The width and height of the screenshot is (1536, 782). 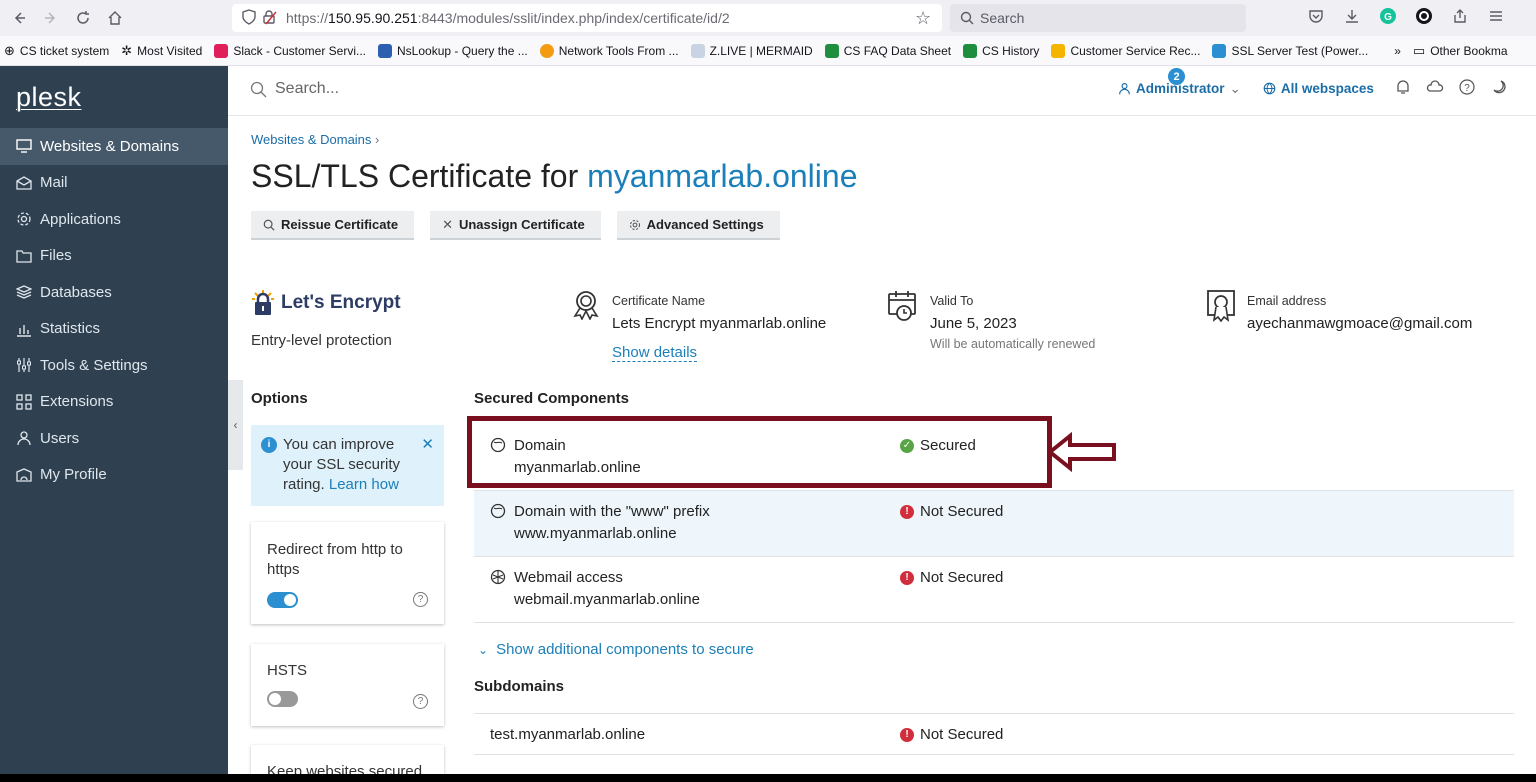 I want to click on url-prefix: https://, so click(x=307, y=18).